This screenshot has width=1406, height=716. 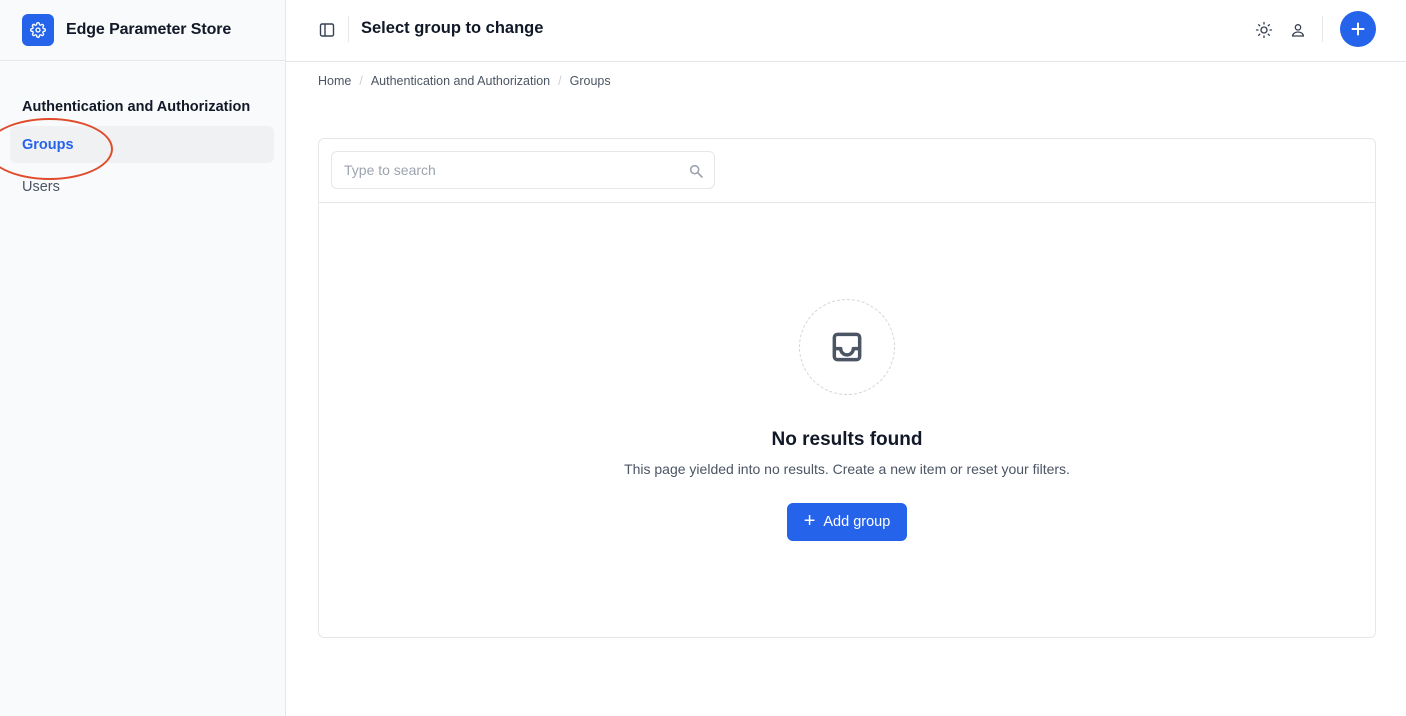 I want to click on user-icon, so click(x=1298, y=30).